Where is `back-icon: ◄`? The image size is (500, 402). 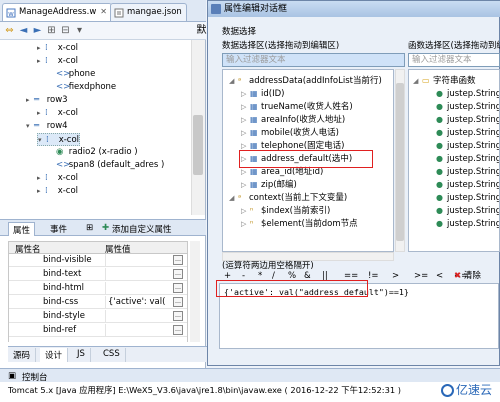 back-icon: ◄ is located at coordinates (23, 30).